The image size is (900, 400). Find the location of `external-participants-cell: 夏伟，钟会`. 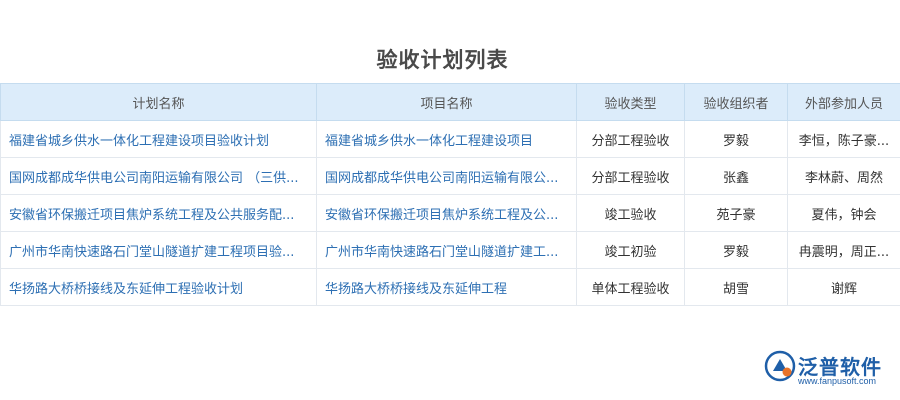

external-participants-cell: 夏伟，钟会 is located at coordinates (843, 213).